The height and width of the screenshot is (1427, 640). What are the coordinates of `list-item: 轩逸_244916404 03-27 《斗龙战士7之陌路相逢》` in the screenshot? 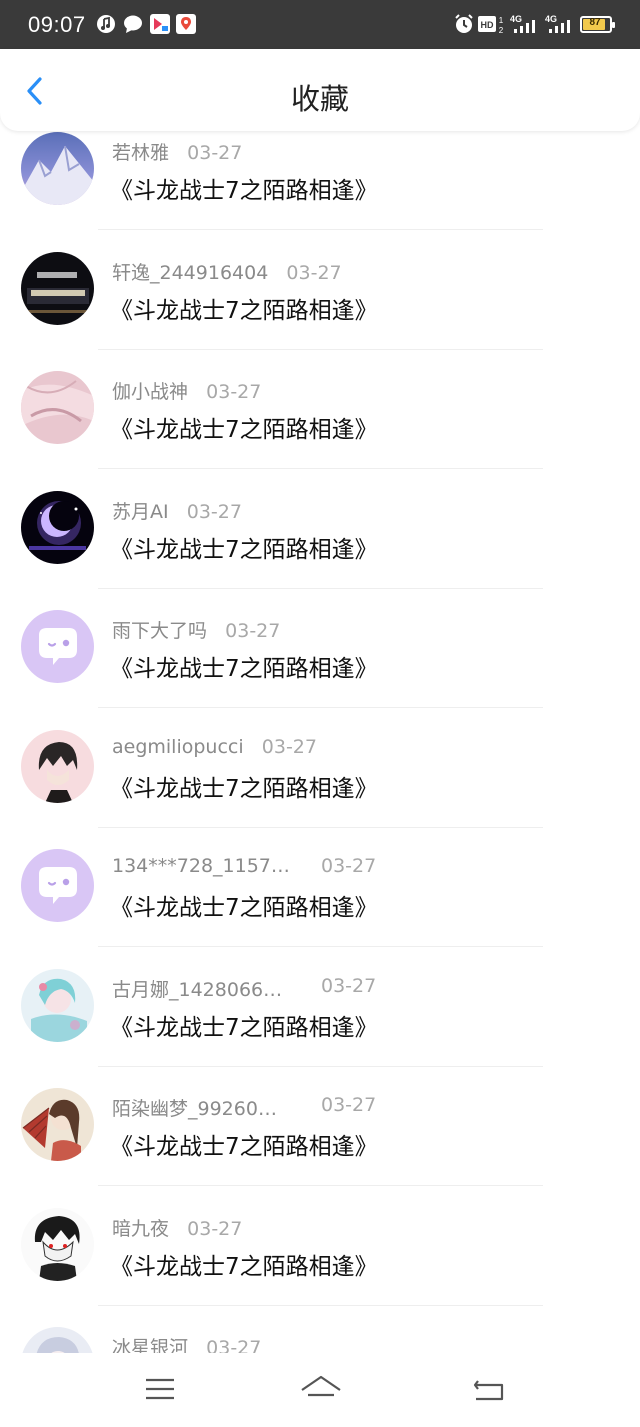 It's located at (320, 309).